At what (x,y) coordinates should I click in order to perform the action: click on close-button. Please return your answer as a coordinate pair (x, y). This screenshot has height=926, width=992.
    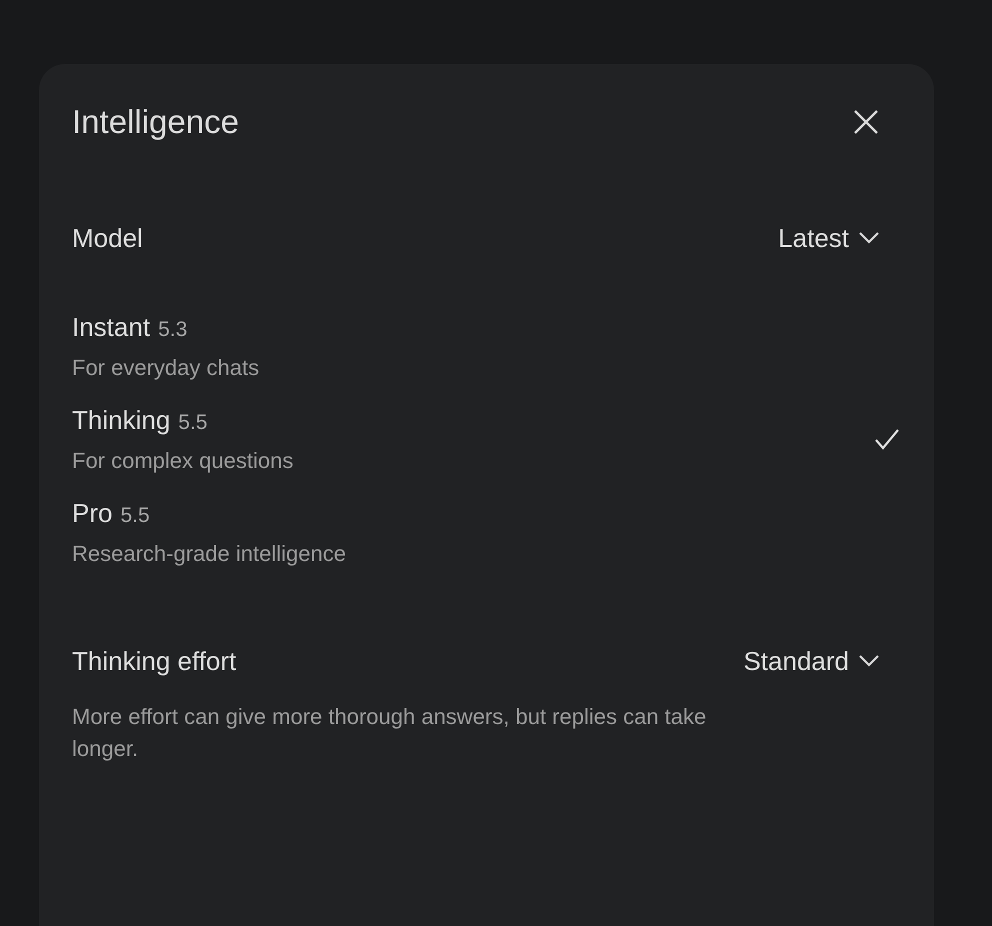
    Looking at the image, I should click on (866, 122).